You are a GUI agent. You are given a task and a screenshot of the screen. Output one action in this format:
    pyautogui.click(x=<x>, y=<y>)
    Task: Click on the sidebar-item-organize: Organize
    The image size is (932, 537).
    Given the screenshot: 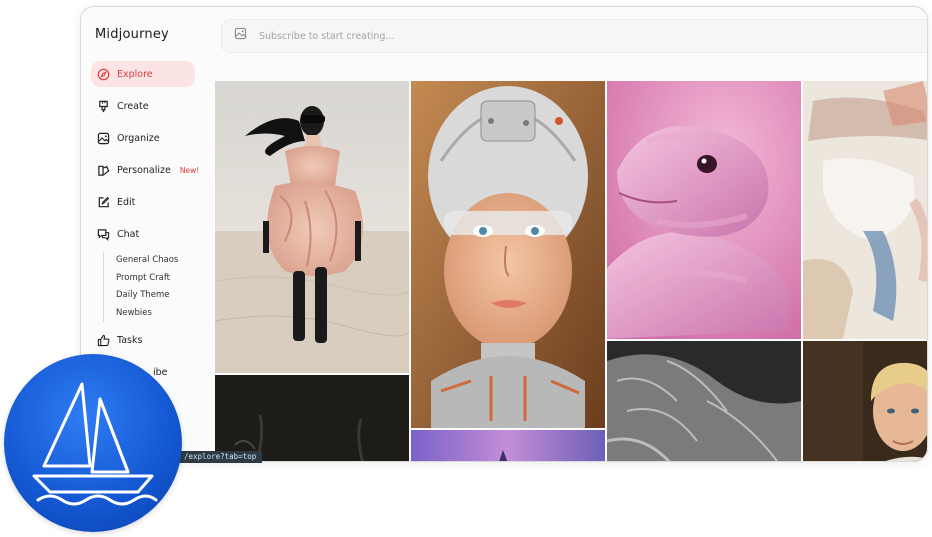 What is the action you would take?
    pyautogui.click(x=143, y=138)
    